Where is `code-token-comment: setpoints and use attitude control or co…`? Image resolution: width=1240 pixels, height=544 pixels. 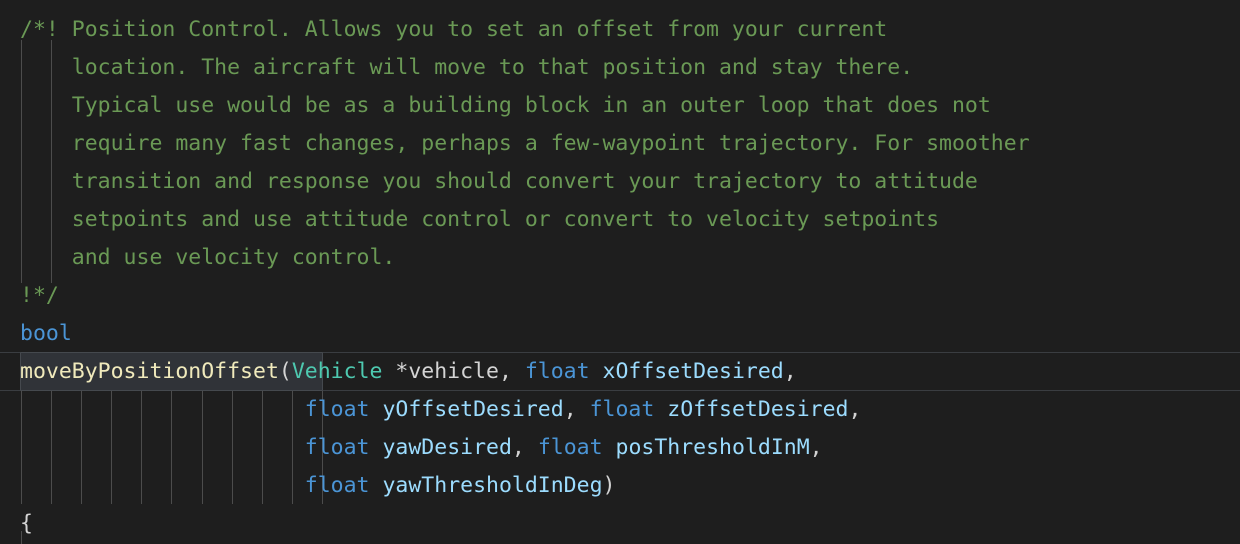
code-token-comment: setpoints and use attitude control or co… is located at coordinates (480, 219).